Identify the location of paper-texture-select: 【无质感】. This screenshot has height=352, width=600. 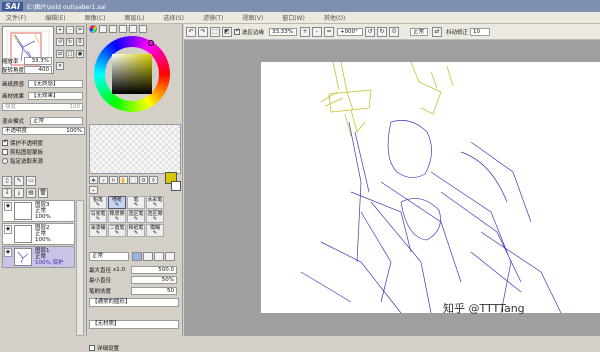
(55, 83).